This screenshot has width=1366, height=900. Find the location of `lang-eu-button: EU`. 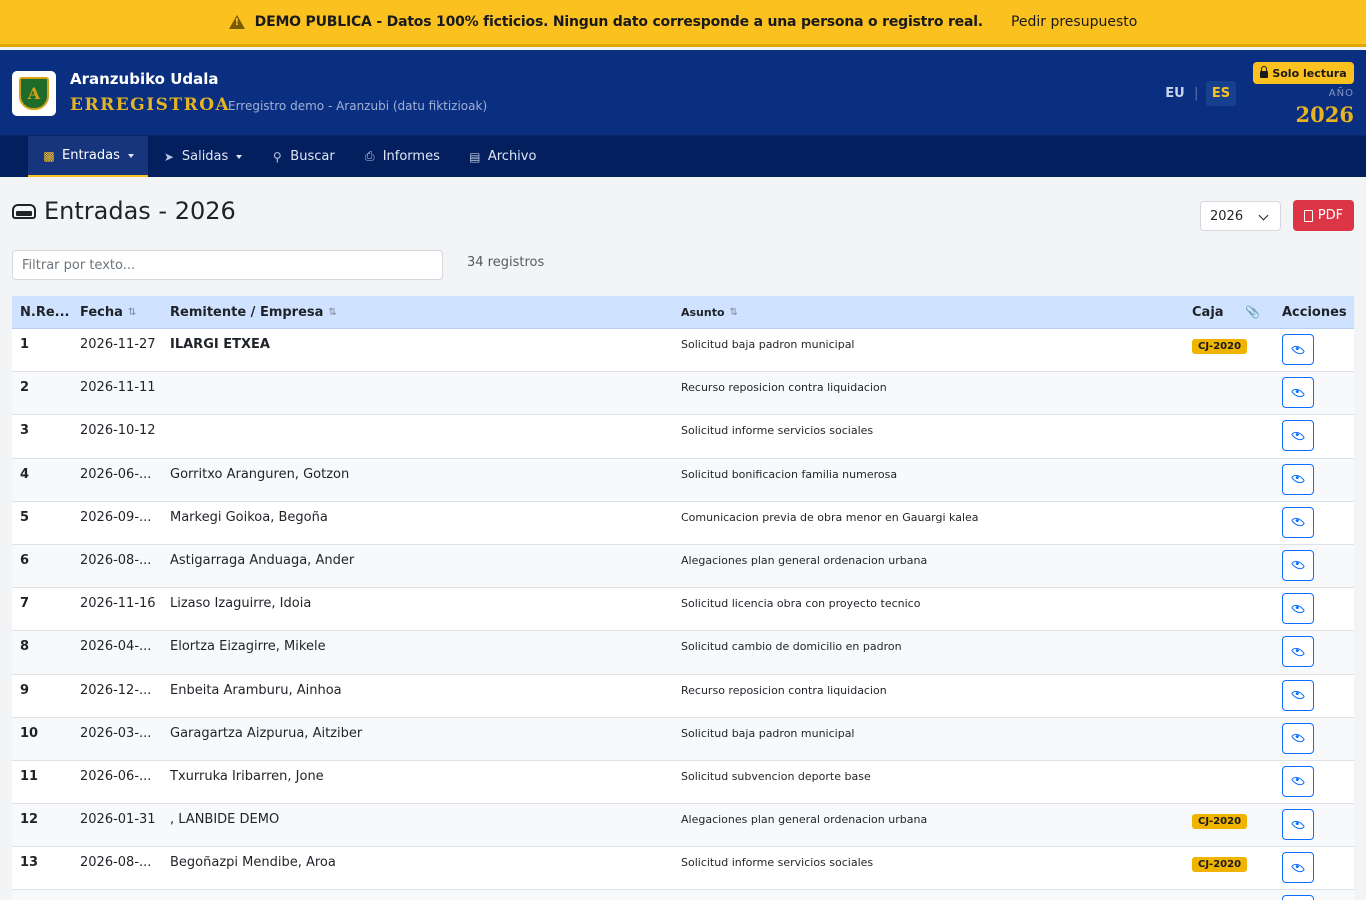

lang-eu-button: EU is located at coordinates (1175, 93).